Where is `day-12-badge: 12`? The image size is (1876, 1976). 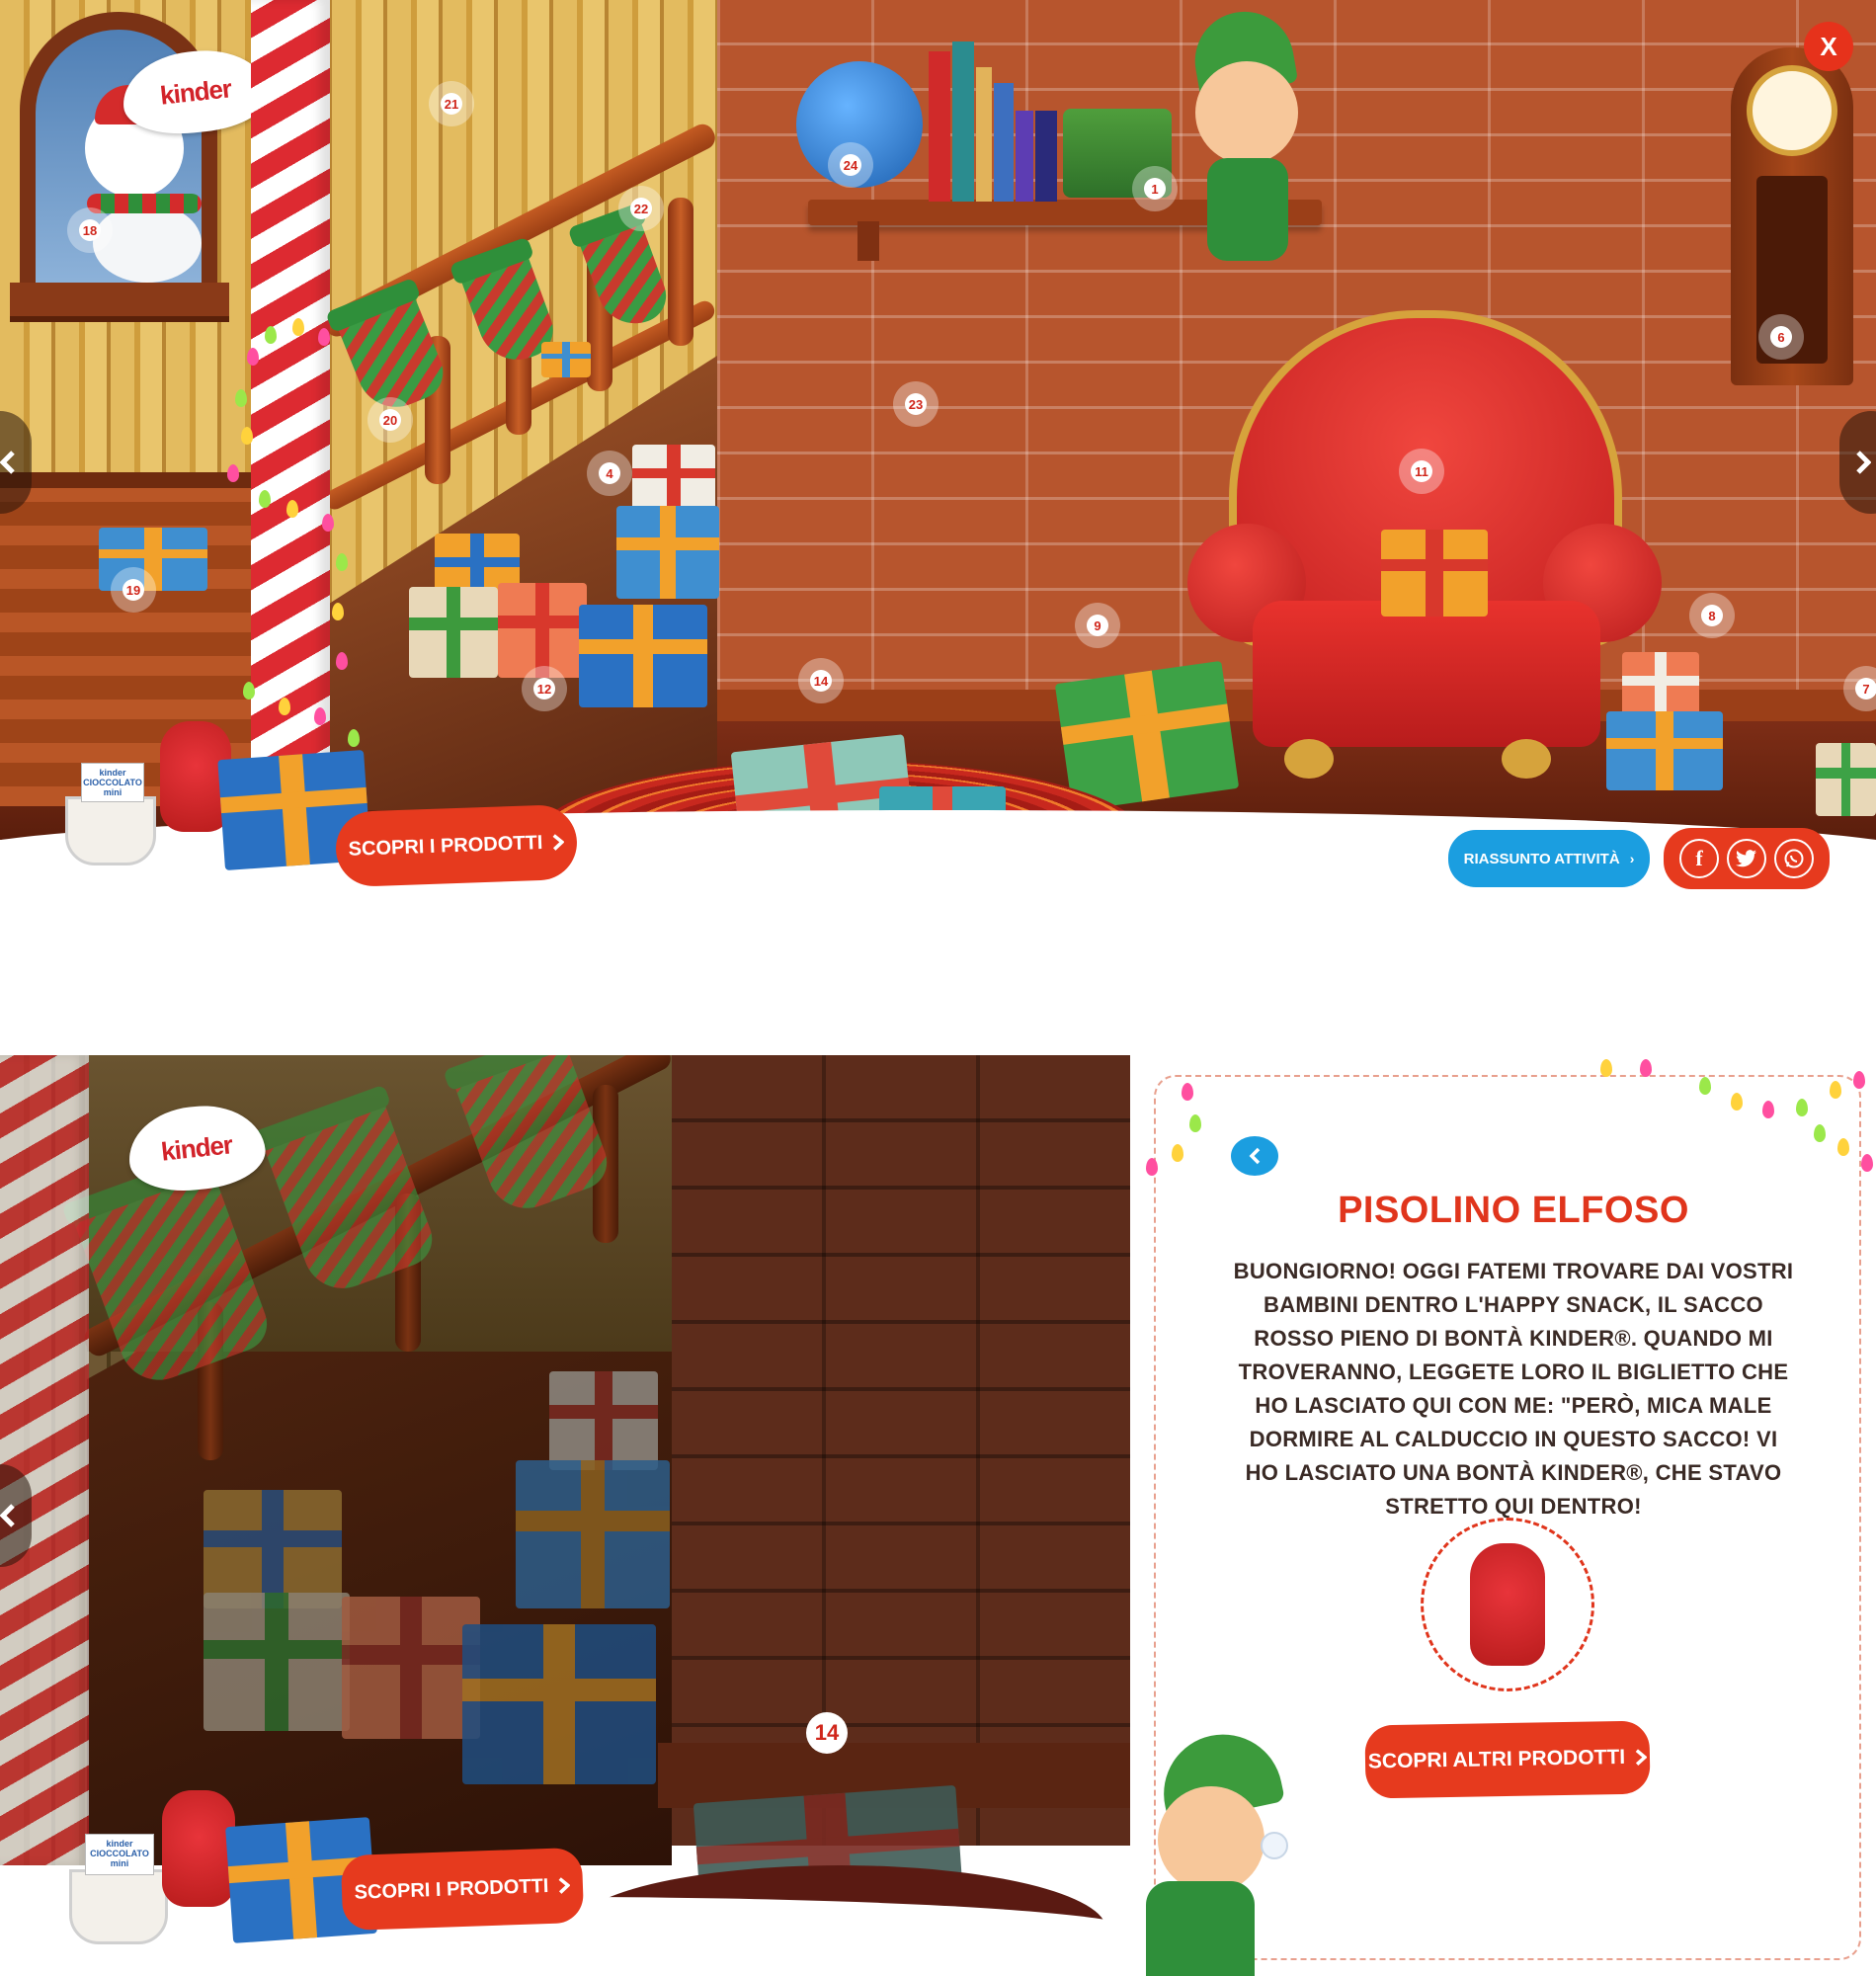 day-12-badge: 12 is located at coordinates (545, 688).